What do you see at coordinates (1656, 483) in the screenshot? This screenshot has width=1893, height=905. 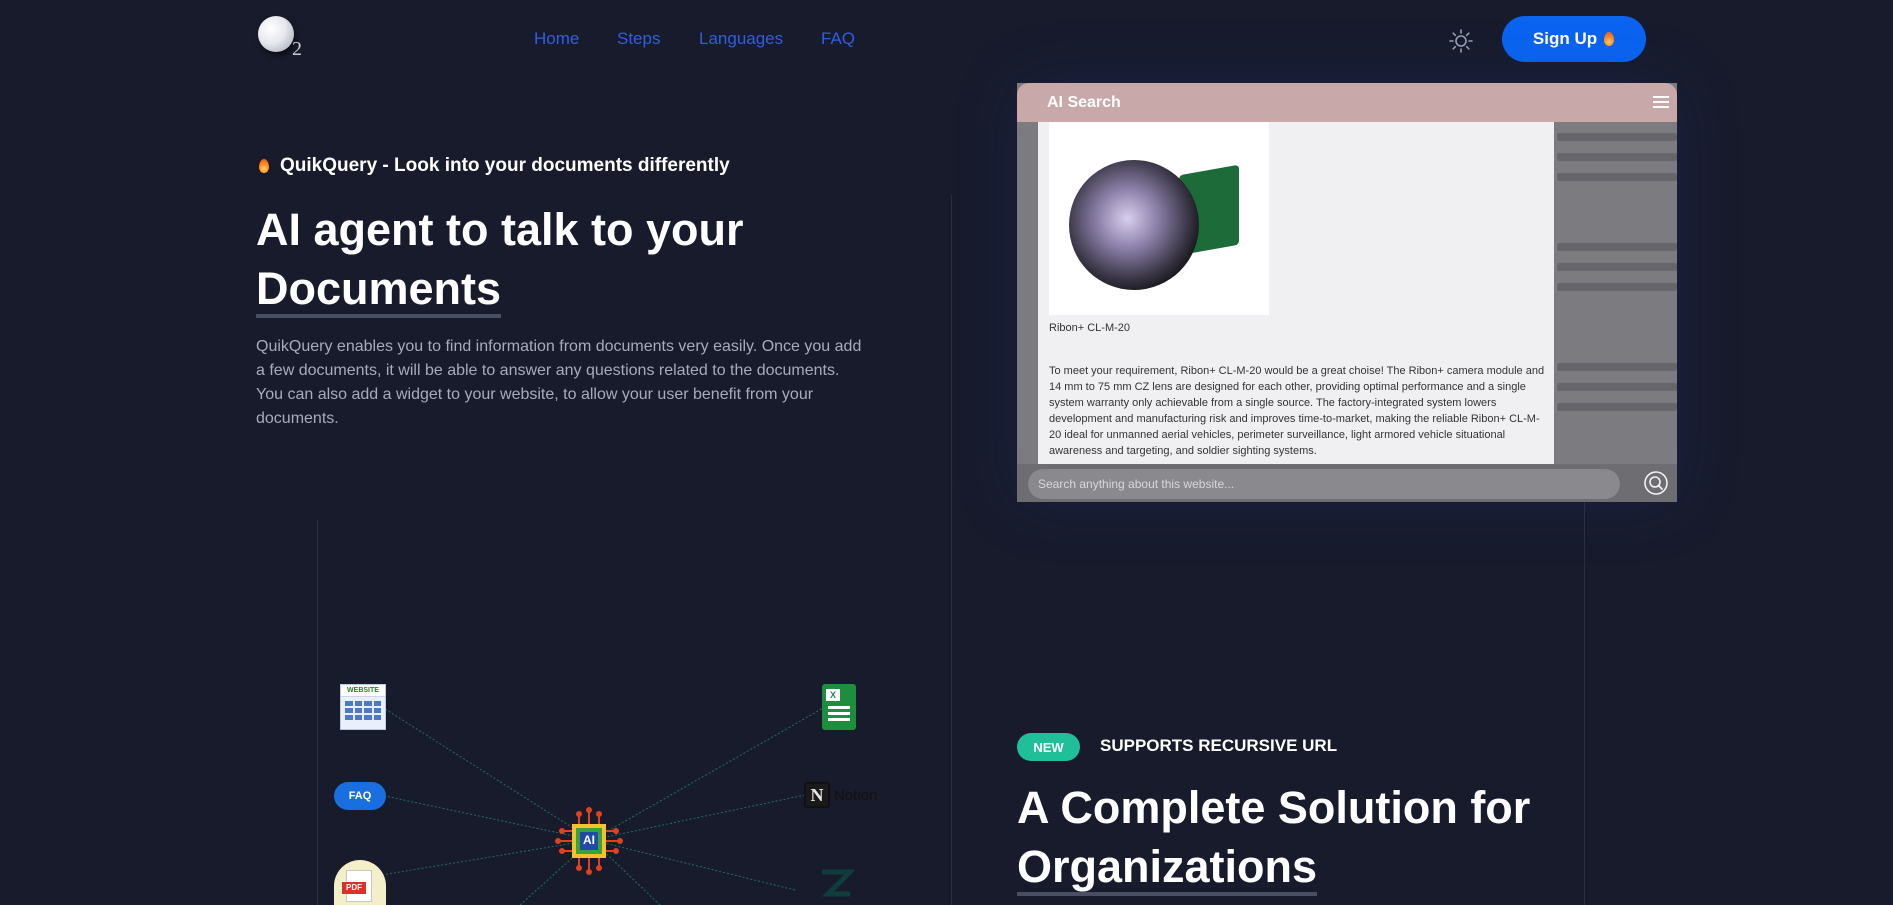 I see `search-icon` at bounding box center [1656, 483].